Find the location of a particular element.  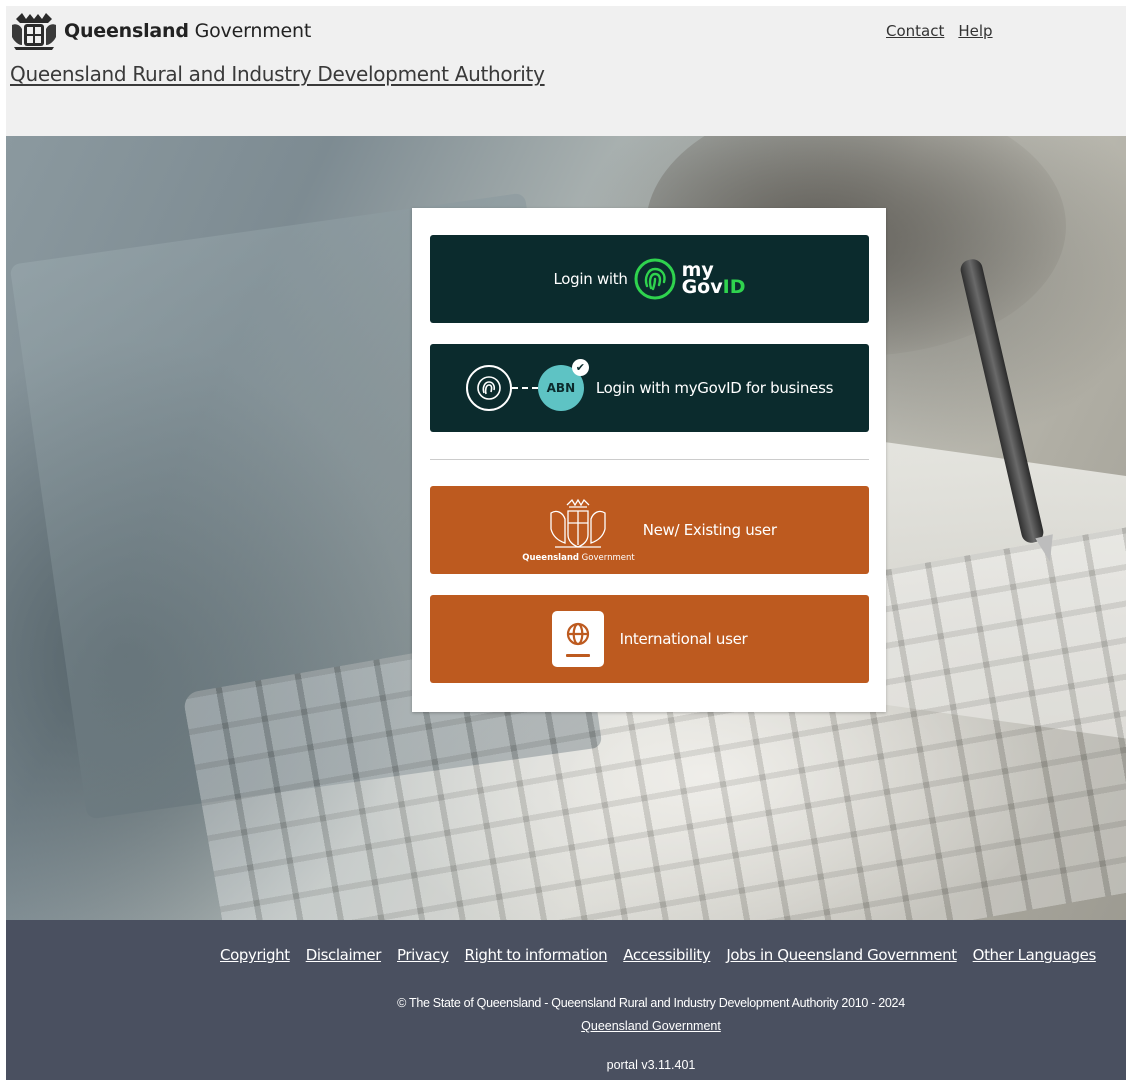

qld-caption-light: Government is located at coordinates (608, 558).